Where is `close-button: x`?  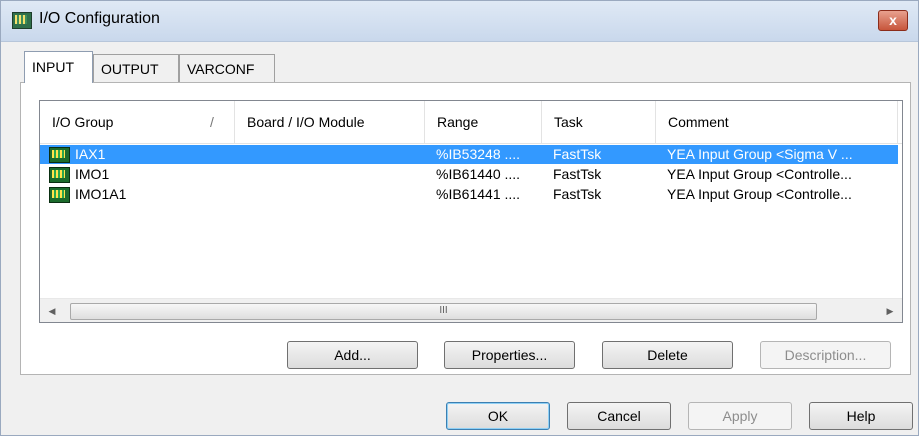
close-button: x is located at coordinates (893, 20).